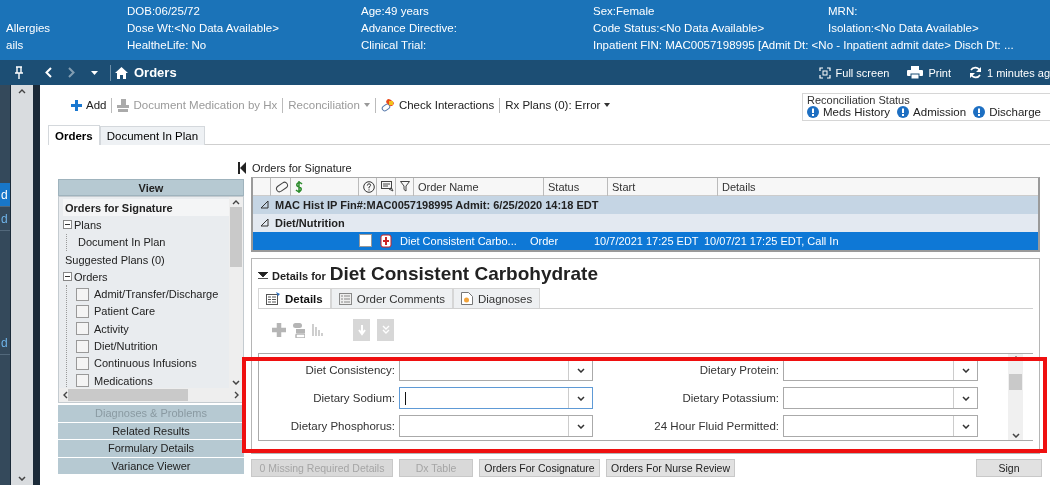  Describe the element at coordinates (663, 186) in the screenshot. I see `column-header: Start` at that location.